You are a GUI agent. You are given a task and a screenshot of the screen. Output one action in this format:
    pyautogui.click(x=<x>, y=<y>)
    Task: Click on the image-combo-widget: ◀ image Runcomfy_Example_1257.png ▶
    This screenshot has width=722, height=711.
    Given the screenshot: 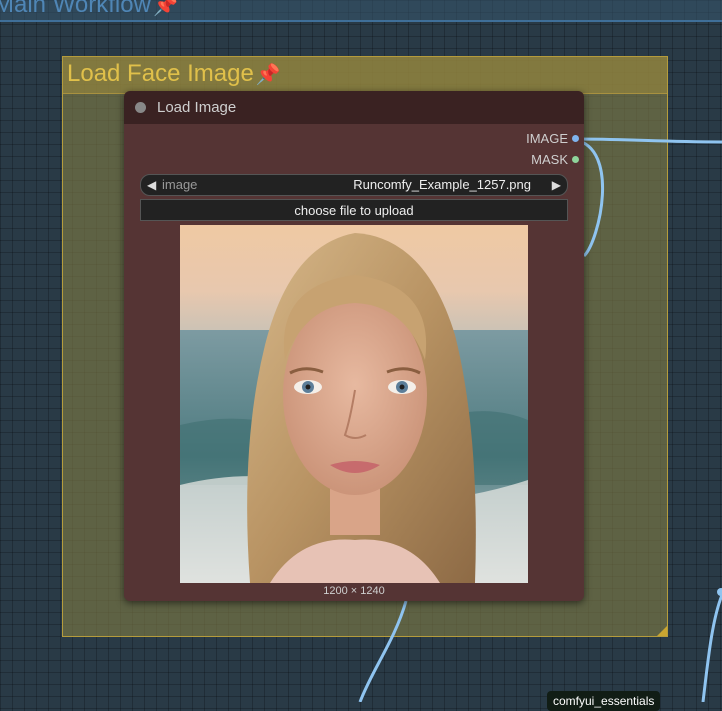 What is the action you would take?
    pyautogui.click(x=354, y=185)
    